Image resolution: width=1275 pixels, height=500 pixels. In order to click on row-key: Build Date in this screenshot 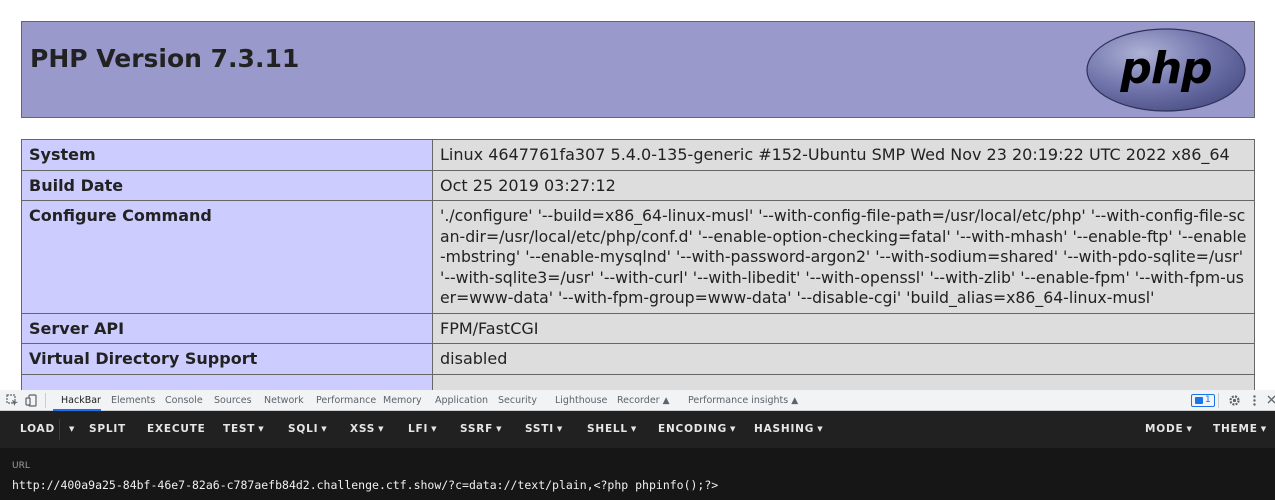, I will do `click(227, 185)`.